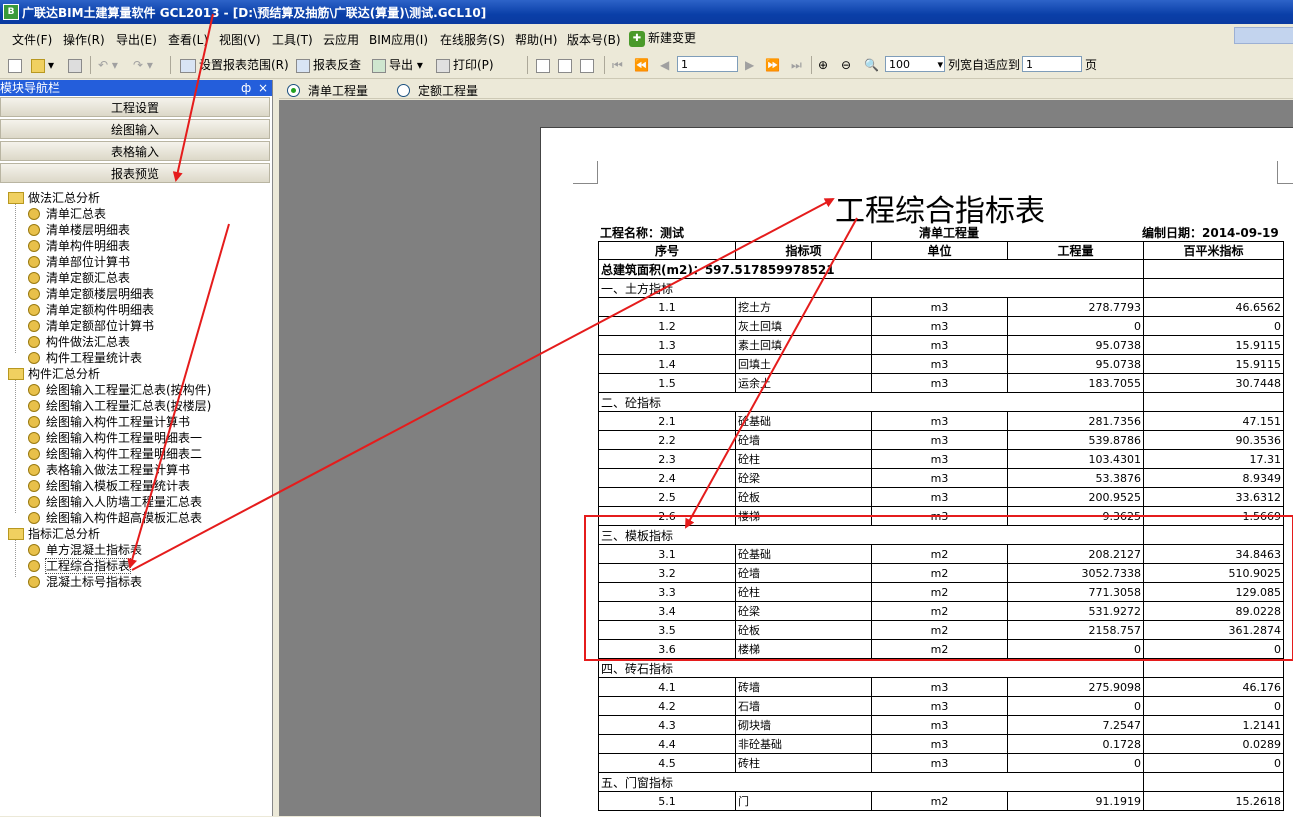 The height and width of the screenshot is (817, 1293). I want to click on undo-button: ↶ ▾, so click(108, 65).